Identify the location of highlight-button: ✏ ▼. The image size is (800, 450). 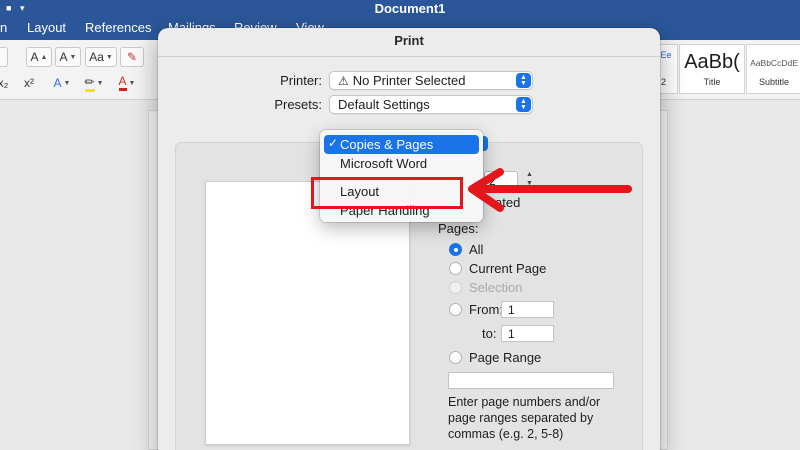
(94, 83).